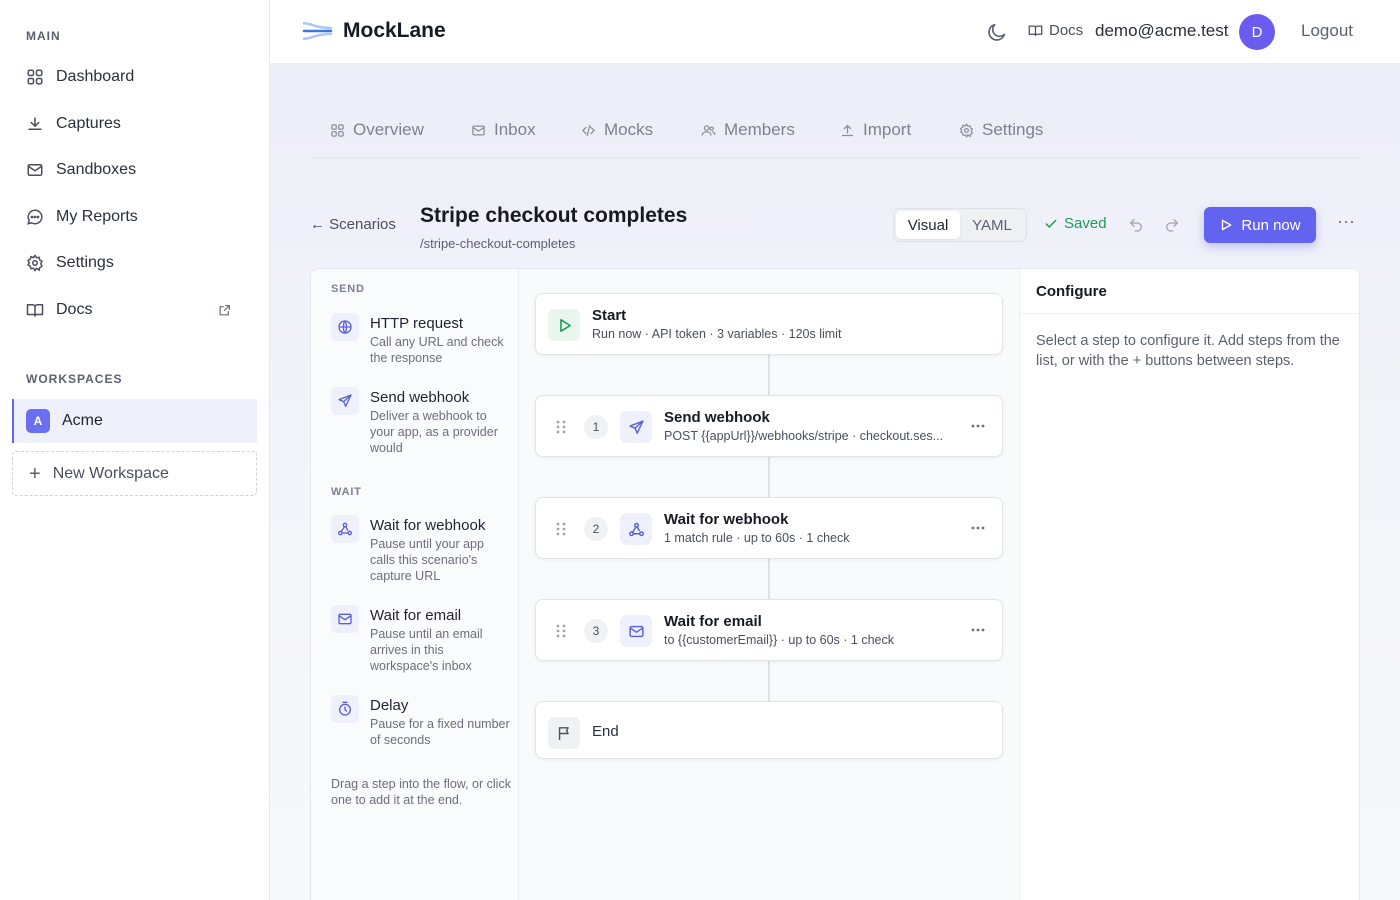  Describe the element at coordinates (636, 529) in the screenshot. I see `webhook-icon` at that location.